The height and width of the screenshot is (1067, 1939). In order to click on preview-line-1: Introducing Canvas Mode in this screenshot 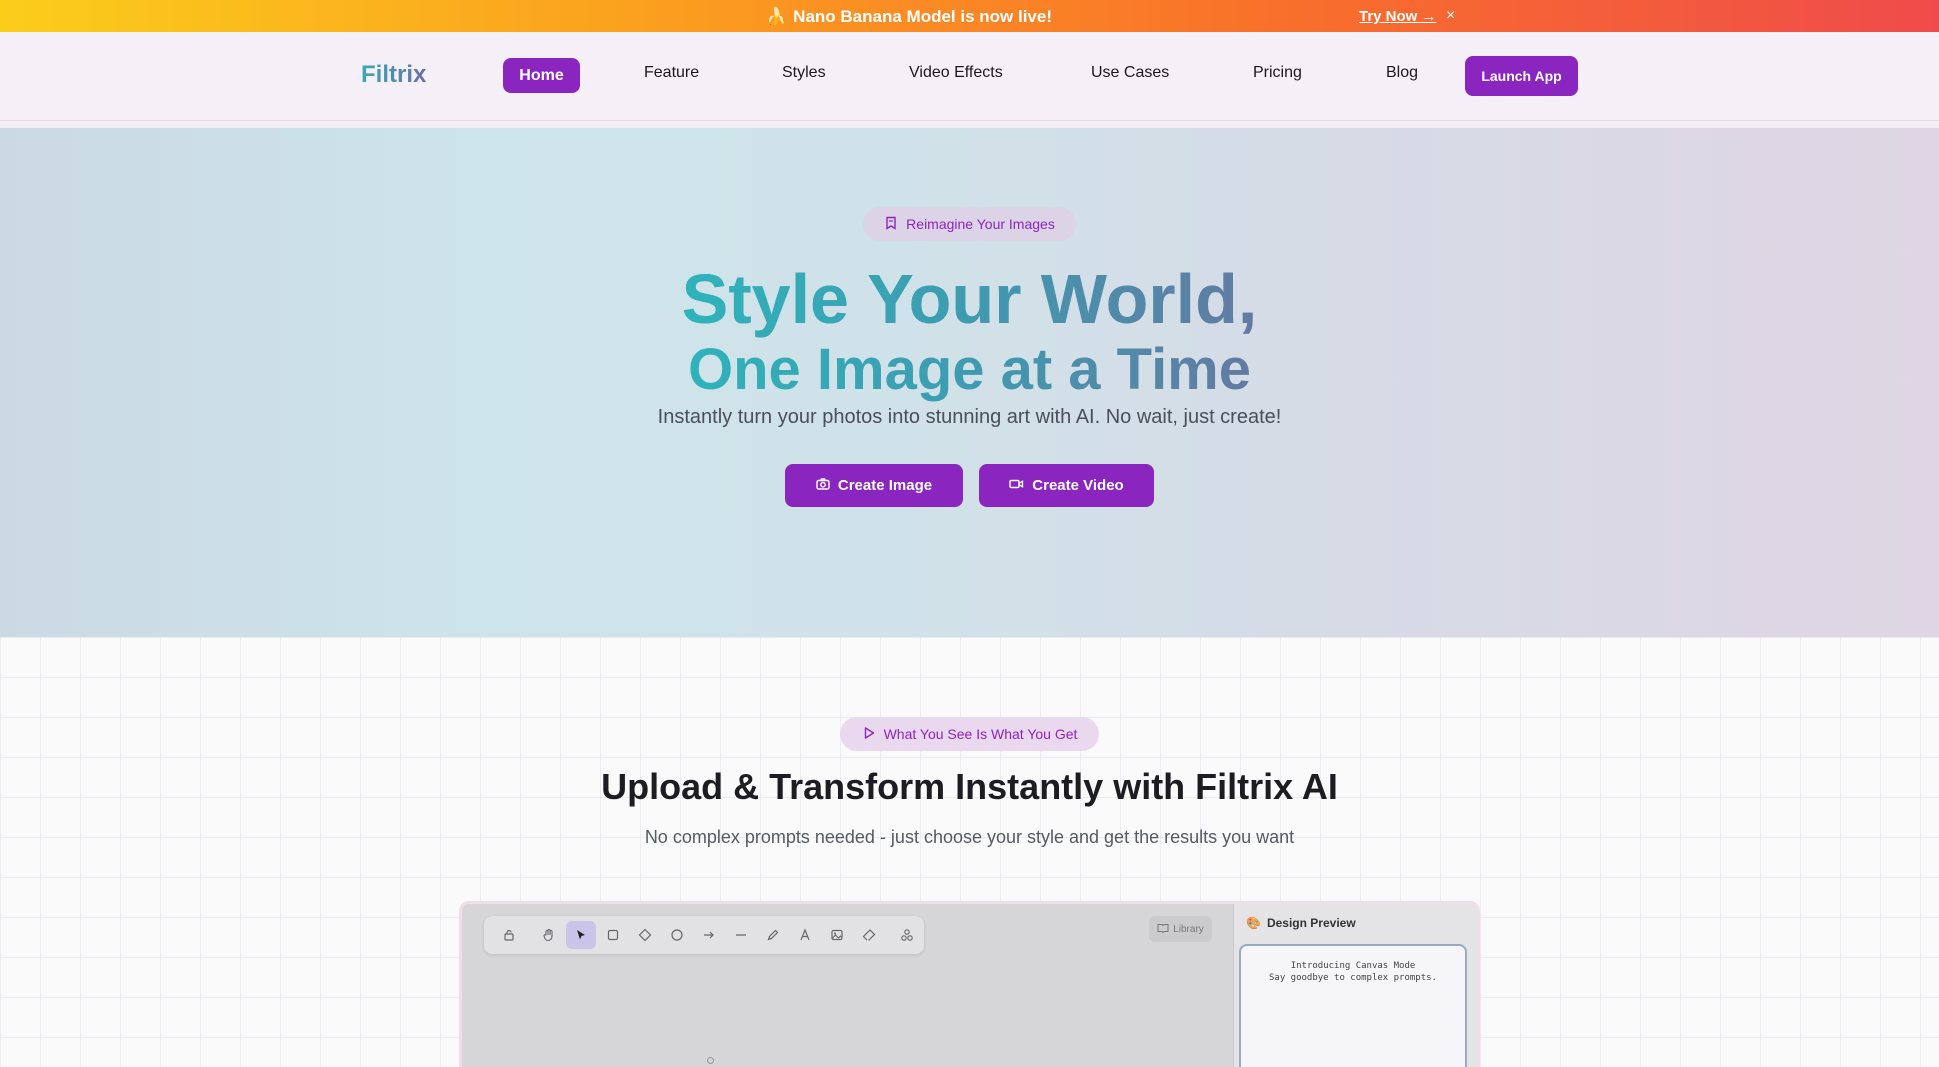, I will do `click(1353, 966)`.